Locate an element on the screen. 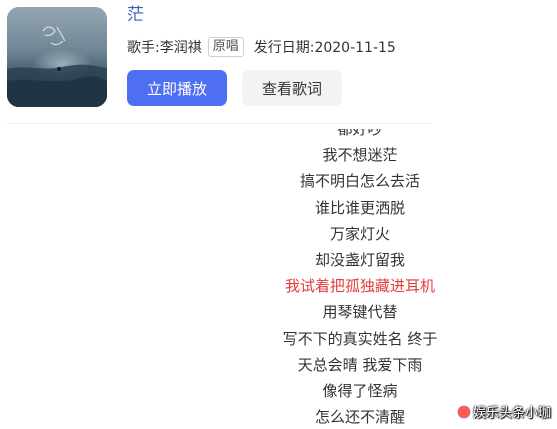 This screenshot has height=429, width=557. watermark-logo-icon is located at coordinates (463, 411).